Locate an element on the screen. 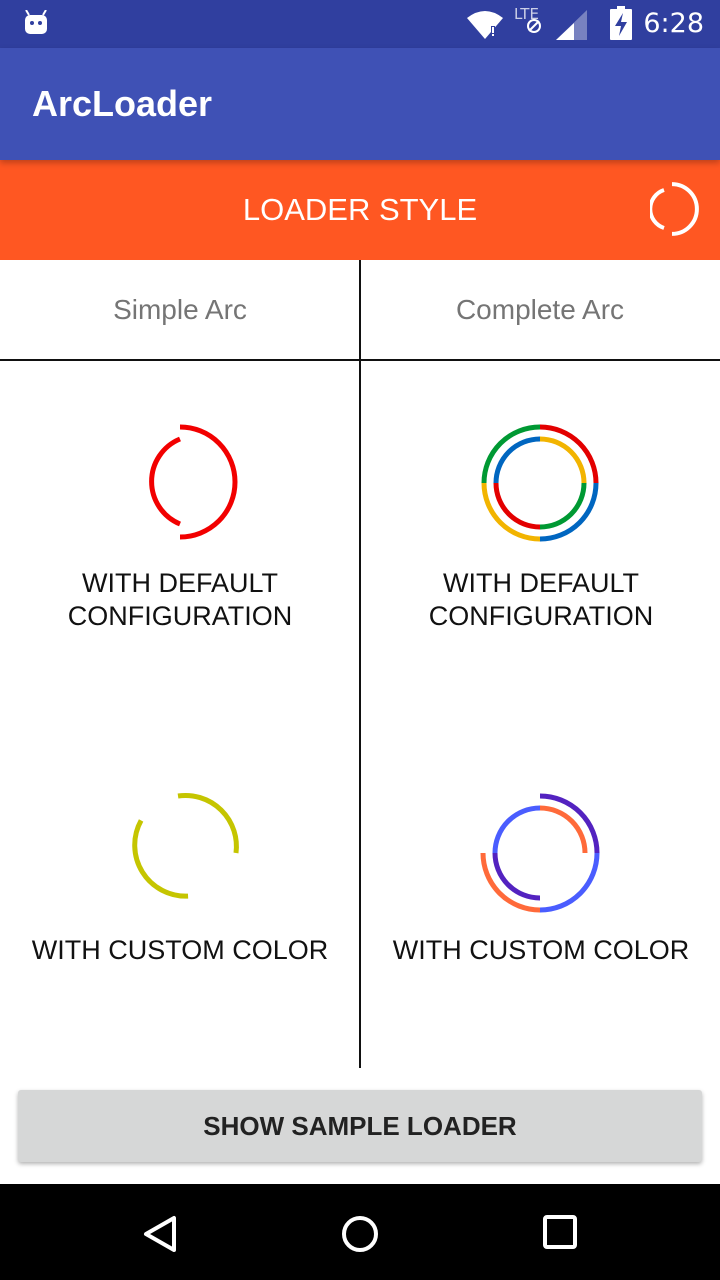 The image size is (720, 1280). simple-arc-custom-loader is located at coordinates (185, 845).